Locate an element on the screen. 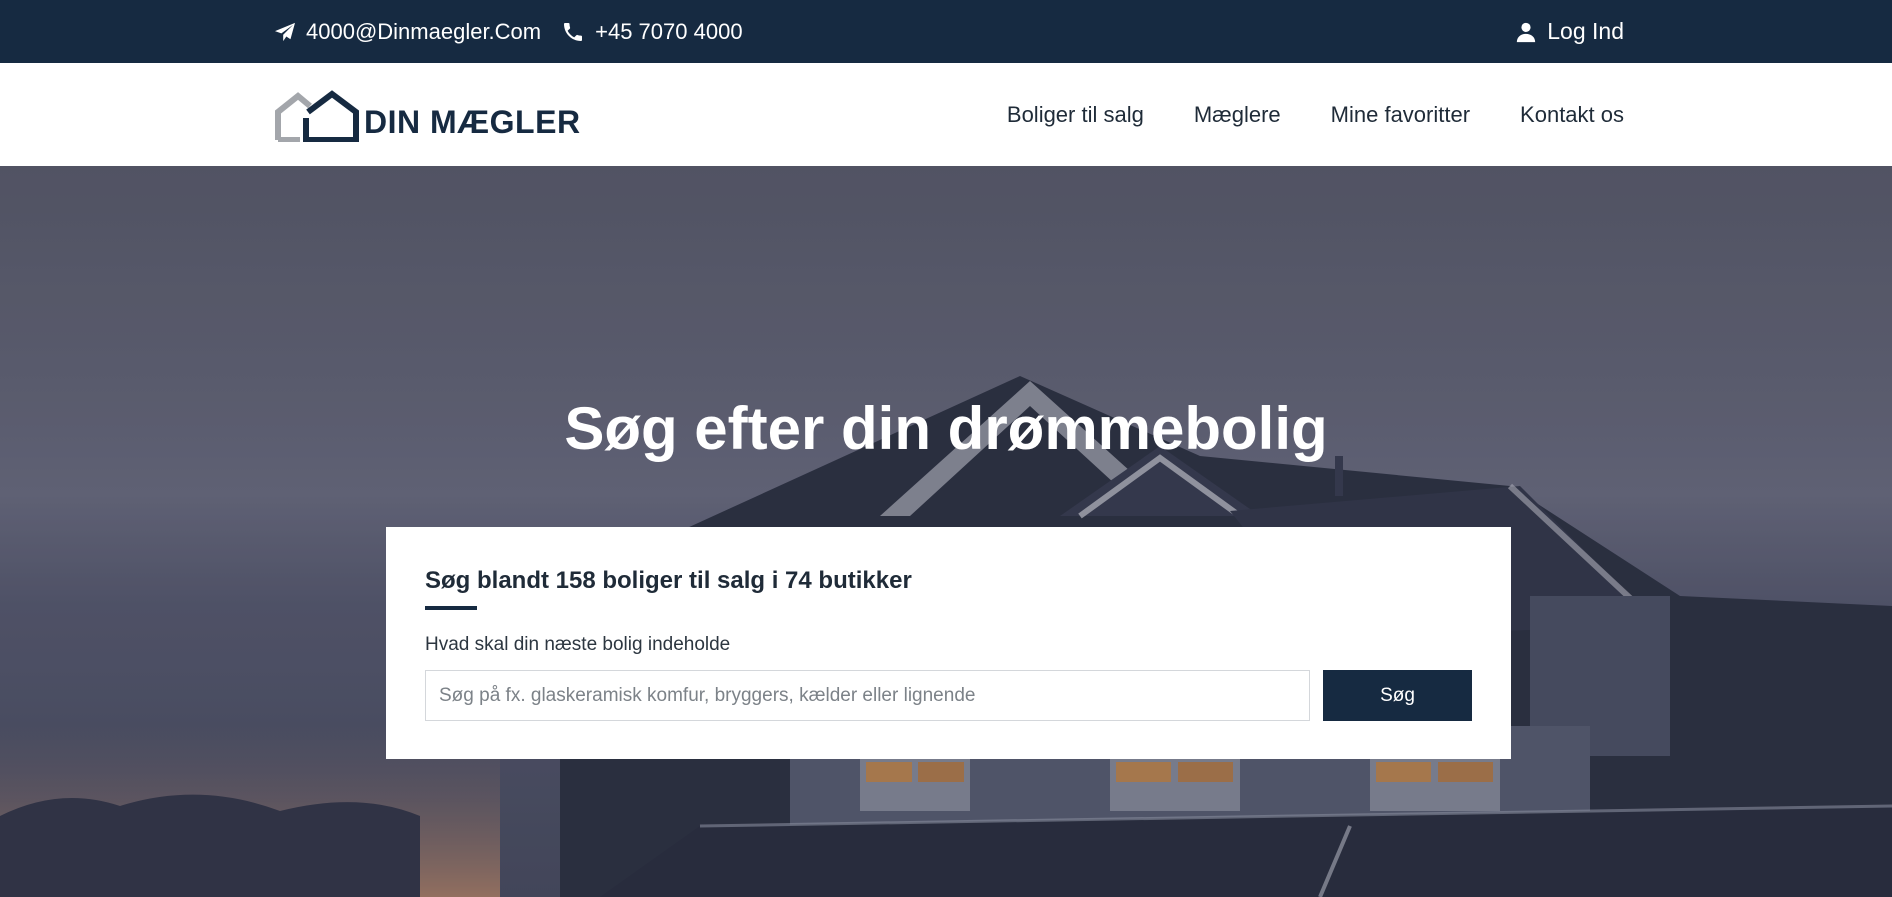  login-link: Log Ind is located at coordinates (1569, 31).